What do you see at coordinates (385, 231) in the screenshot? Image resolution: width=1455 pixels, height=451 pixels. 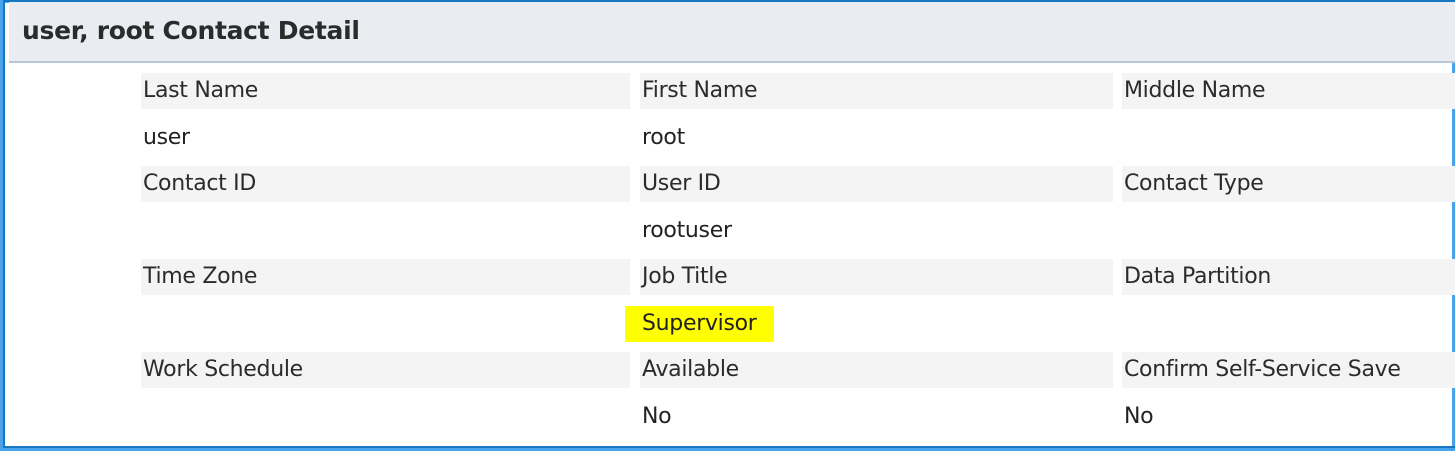 I see `field-value-contact-id` at bounding box center [385, 231].